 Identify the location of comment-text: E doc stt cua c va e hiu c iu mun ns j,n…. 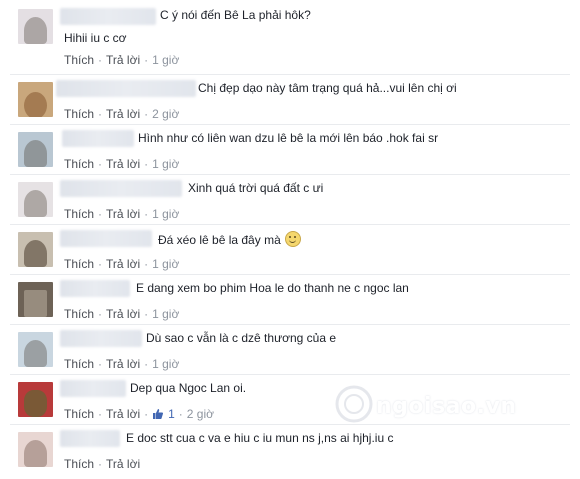
(260, 438).